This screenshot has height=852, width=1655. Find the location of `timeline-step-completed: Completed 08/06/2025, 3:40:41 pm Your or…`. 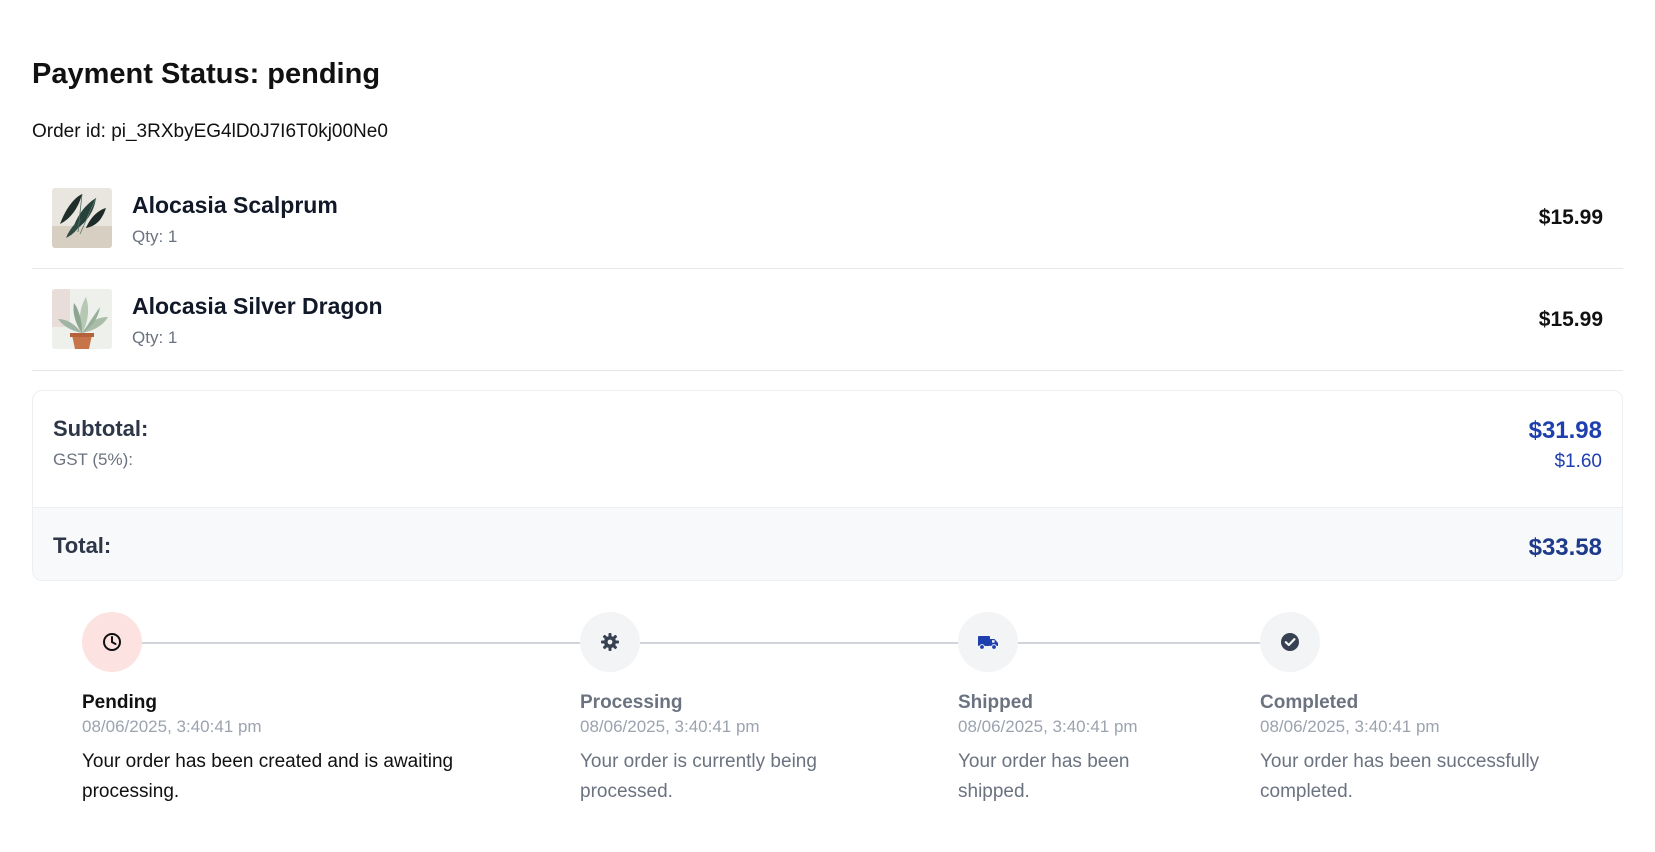

timeline-step-completed: Completed 08/06/2025, 3:40:41 pm Your or… is located at coordinates (1399, 707).